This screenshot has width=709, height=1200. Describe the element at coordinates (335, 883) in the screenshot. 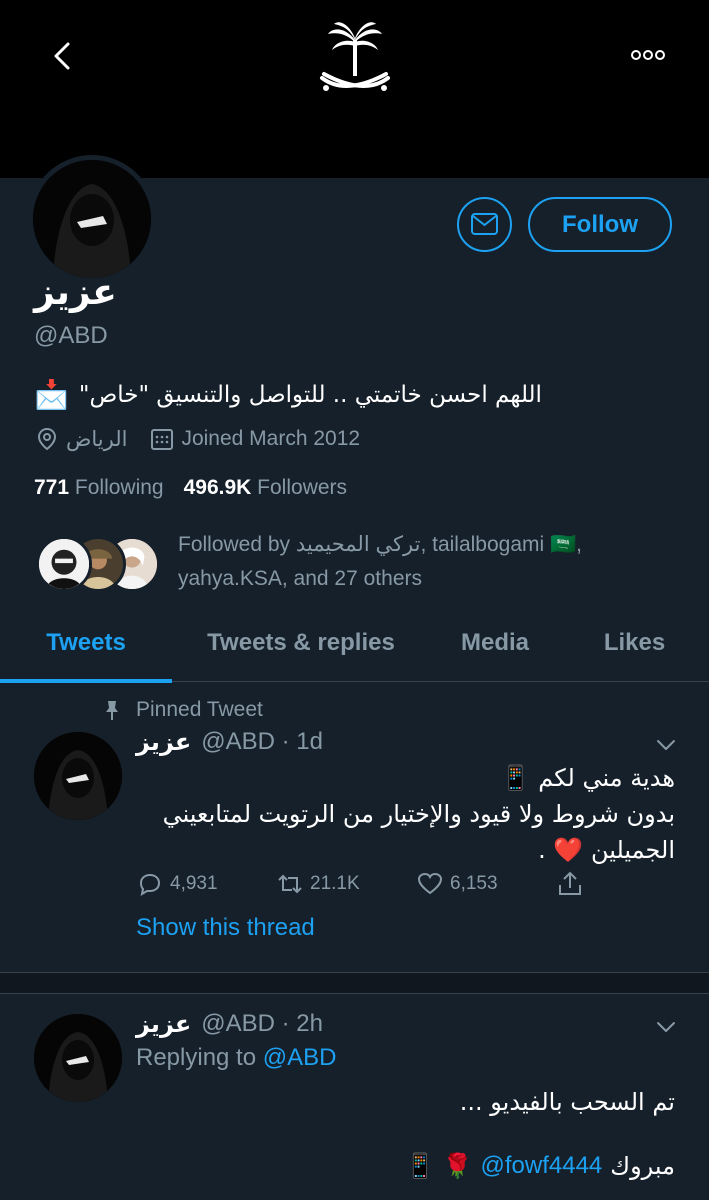

I see `retweet-count: 21.1K` at that location.